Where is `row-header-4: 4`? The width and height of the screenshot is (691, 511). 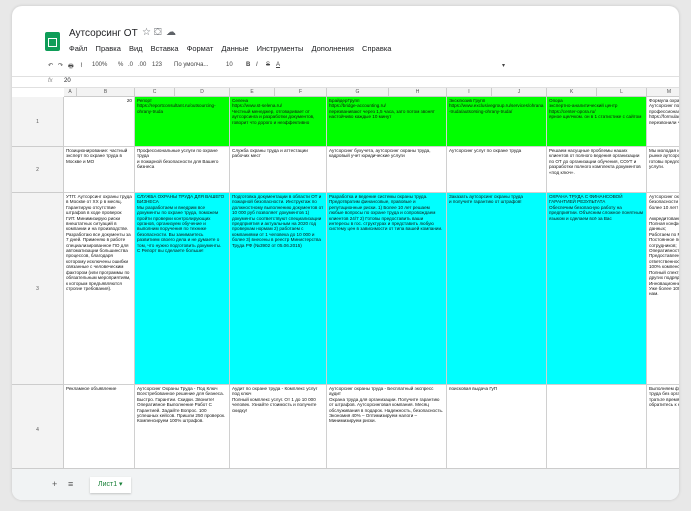 row-header-4: 4 is located at coordinates (38, 426).